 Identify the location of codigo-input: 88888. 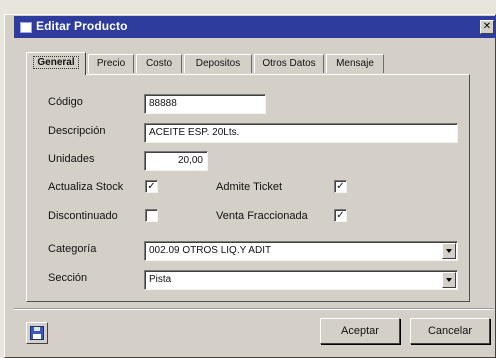
(205, 104).